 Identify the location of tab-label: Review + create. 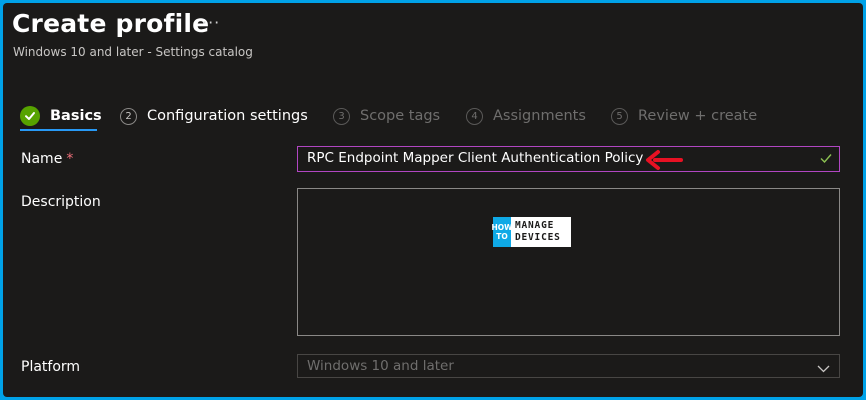
(698, 116).